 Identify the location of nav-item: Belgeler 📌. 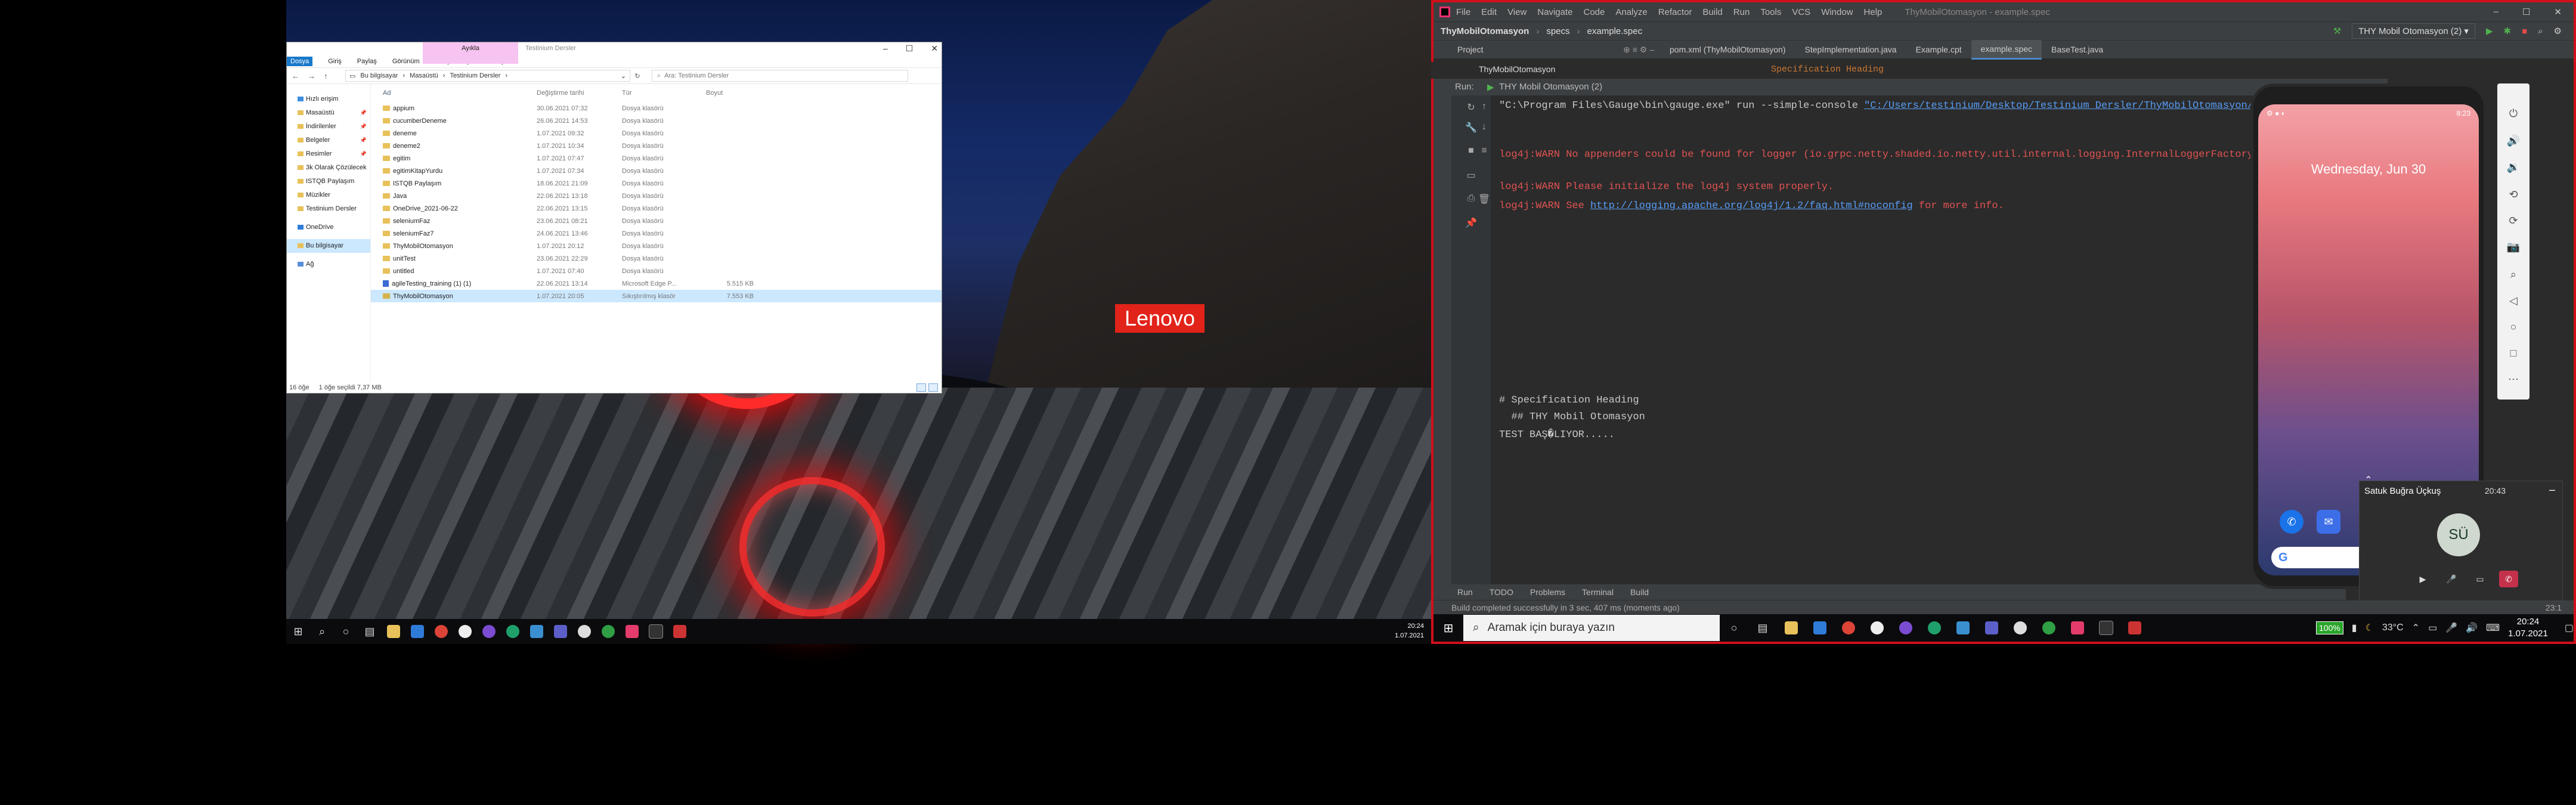
(328, 140).